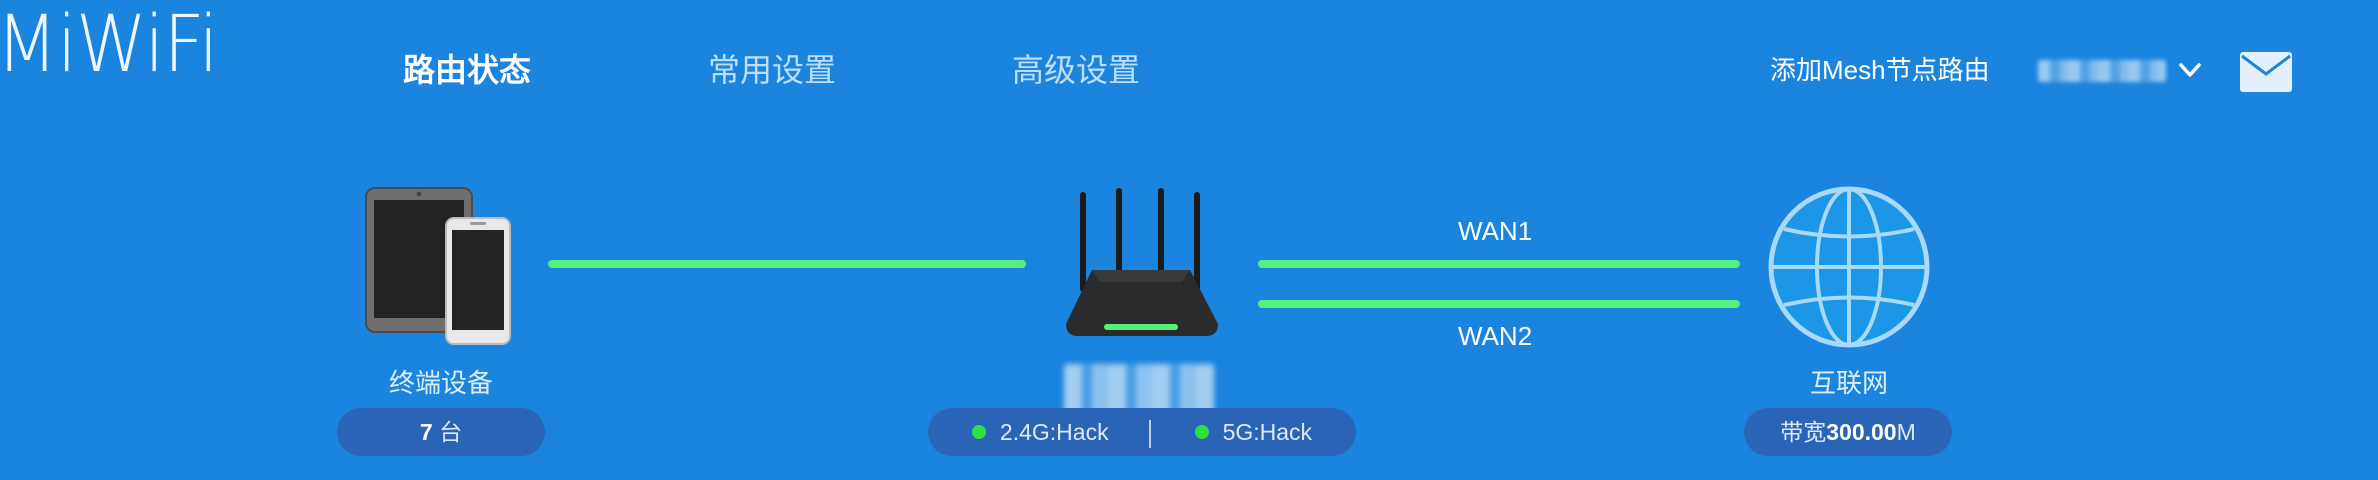 Image resolution: width=2378 pixels, height=480 pixels. I want to click on divider, so click(1149, 433).